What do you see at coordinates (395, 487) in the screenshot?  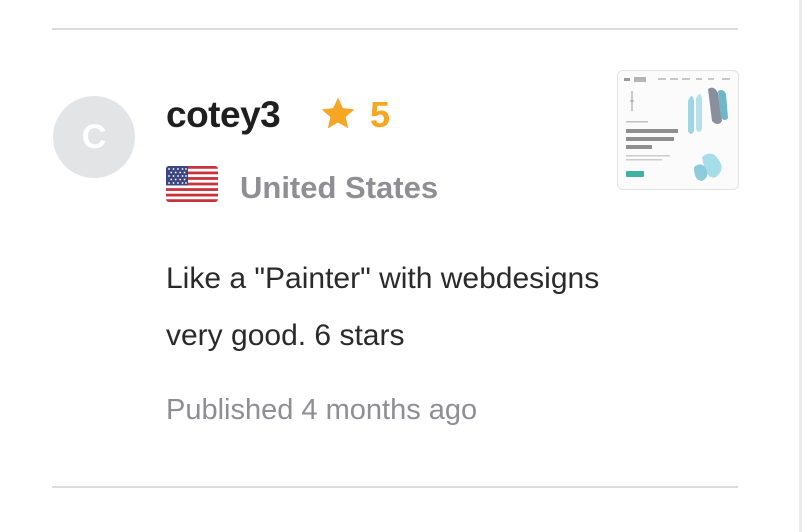 I see `divider-bottom` at bounding box center [395, 487].